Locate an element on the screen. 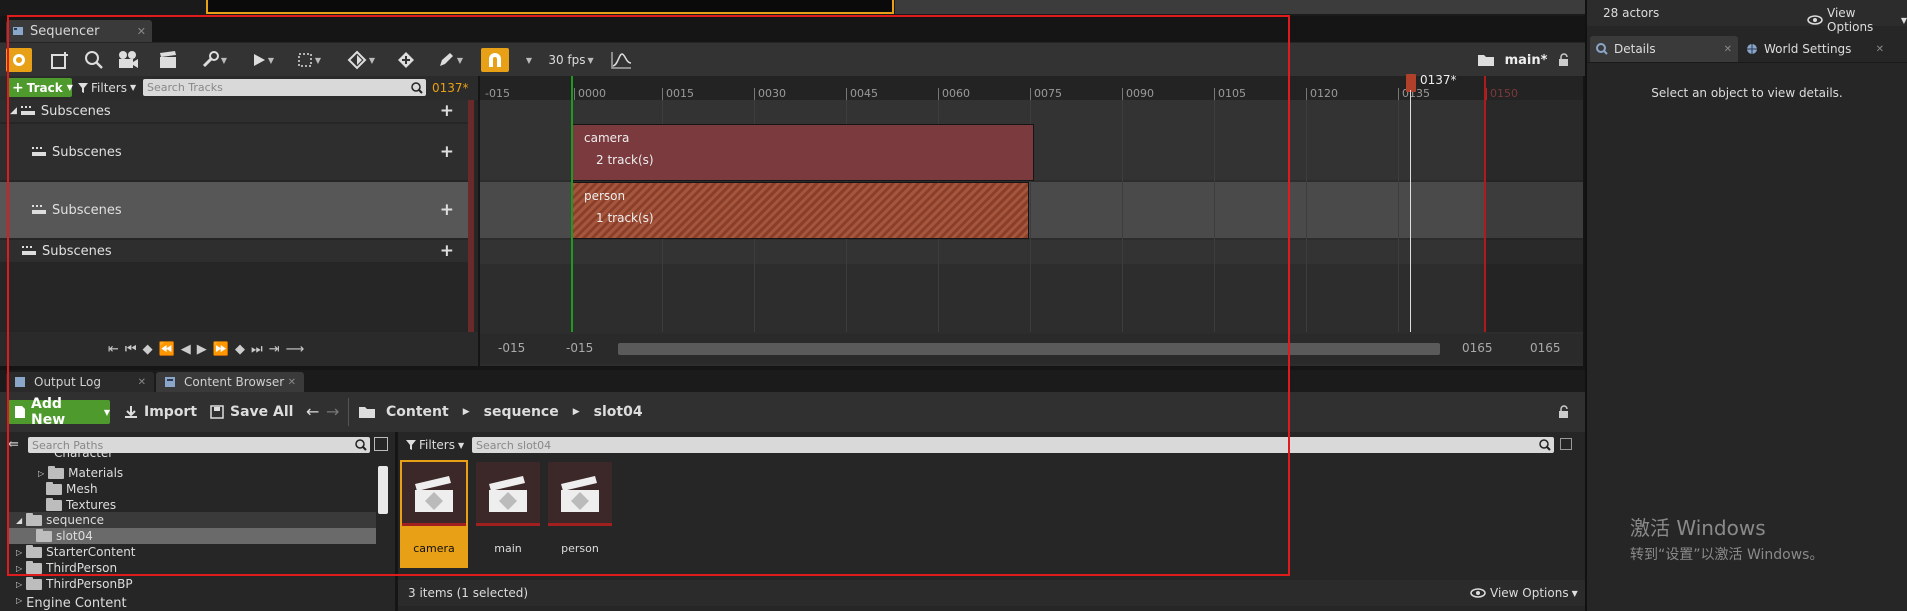 The width and height of the screenshot is (1907, 611). play-icon: ▶ is located at coordinates (202, 349).